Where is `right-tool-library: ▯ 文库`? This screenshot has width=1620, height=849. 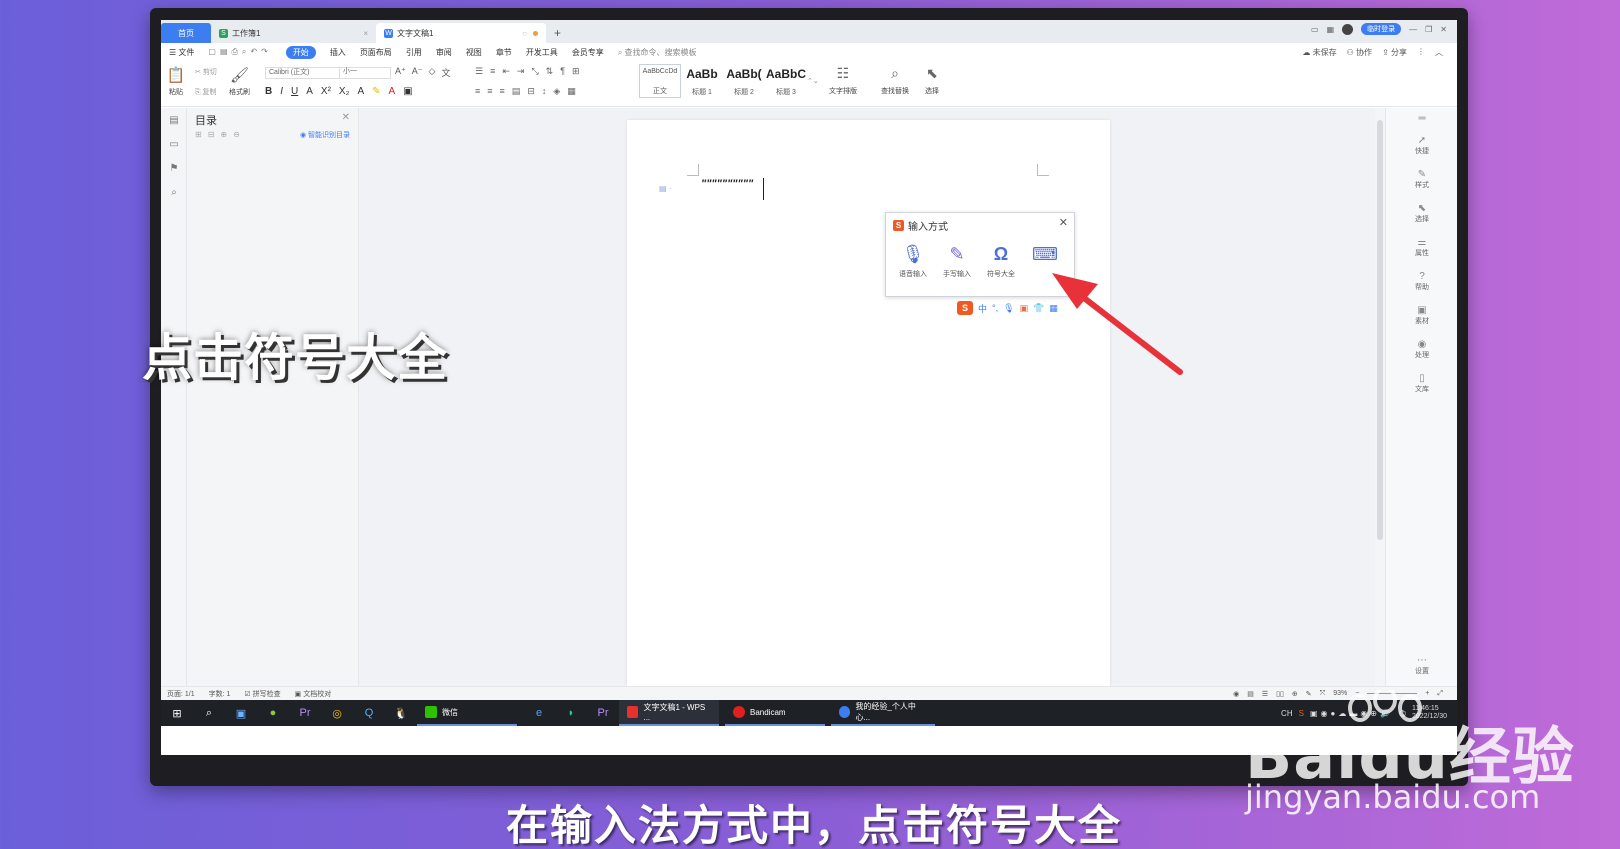
right-tool-library: ▯ 文库 is located at coordinates (1421, 383).